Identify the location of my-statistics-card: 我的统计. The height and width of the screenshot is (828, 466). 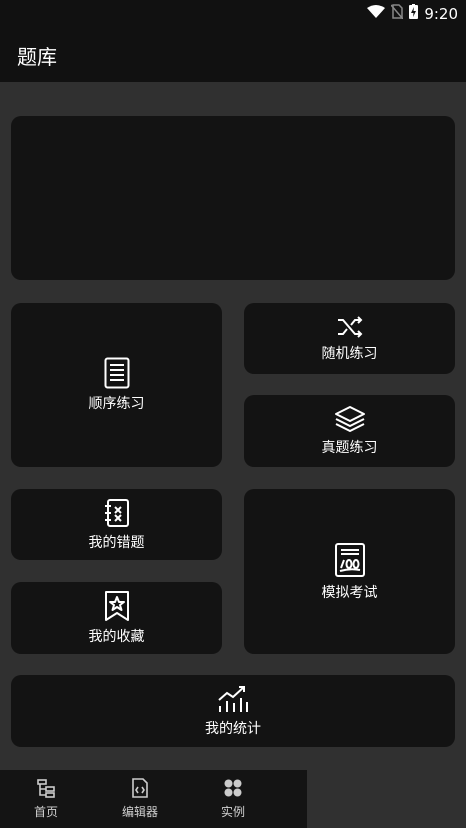
(233, 711).